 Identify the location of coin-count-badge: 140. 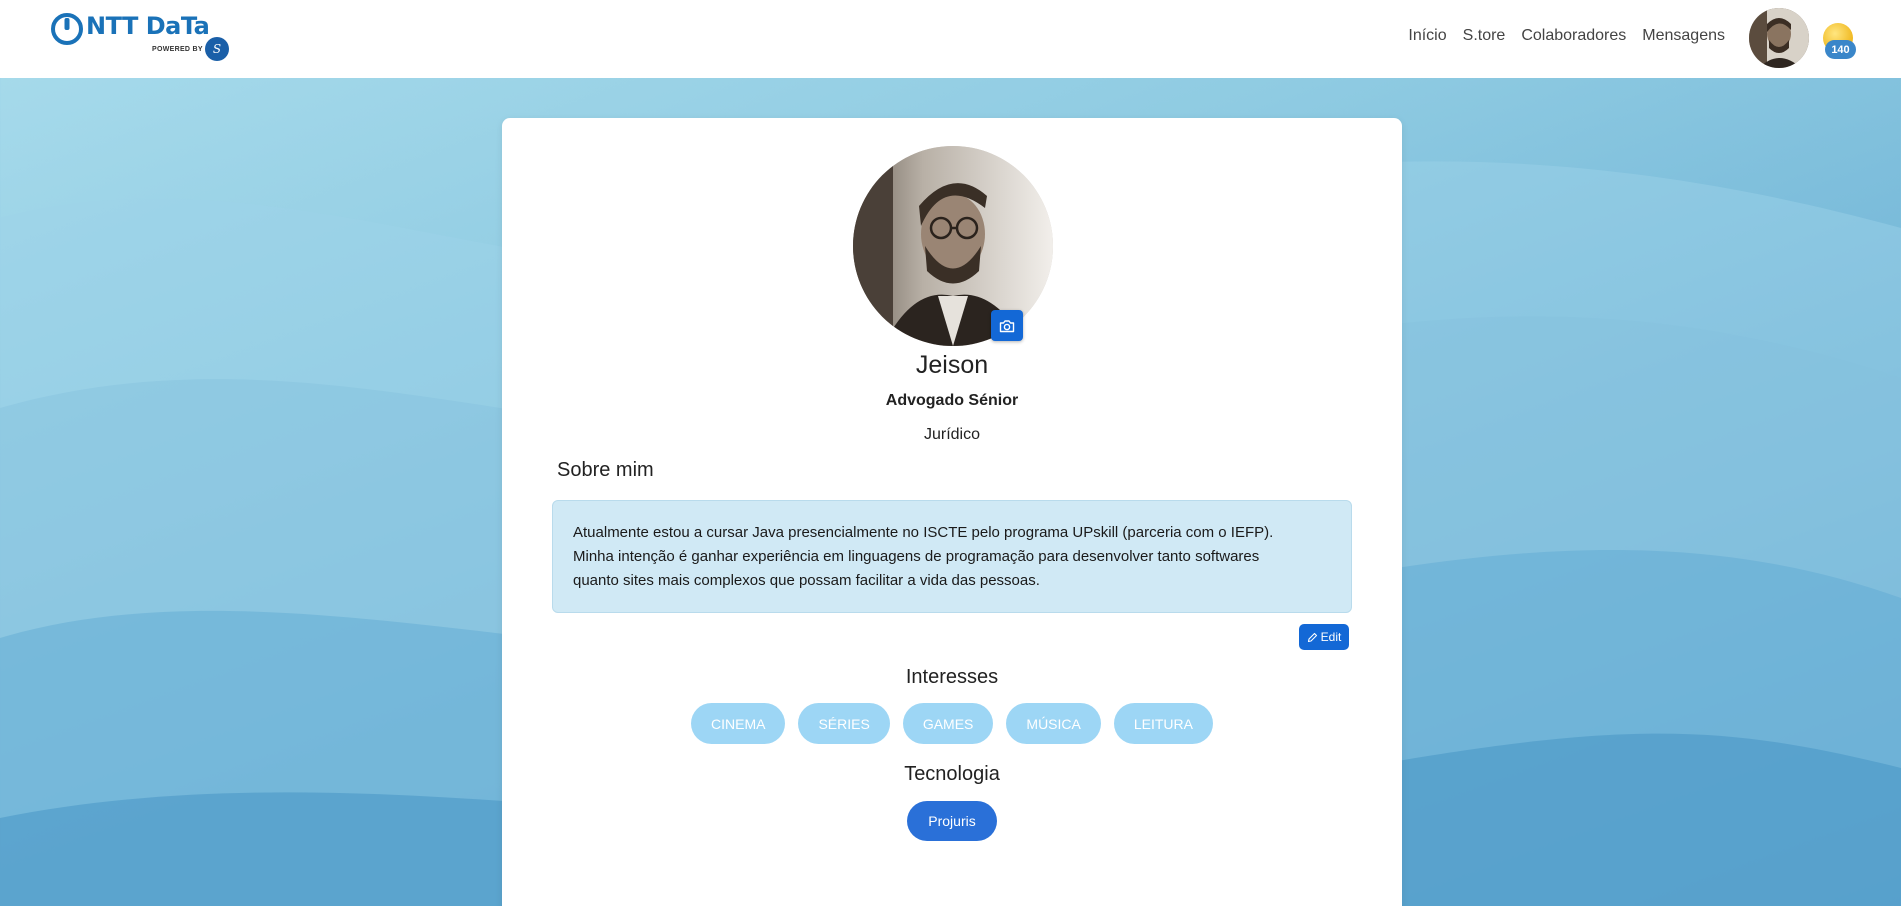
(1840, 49).